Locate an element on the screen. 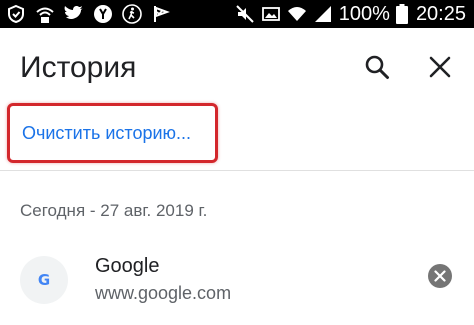 This screenshot has width=474, height=325. favicon: G is located at coordinates (44, 280).